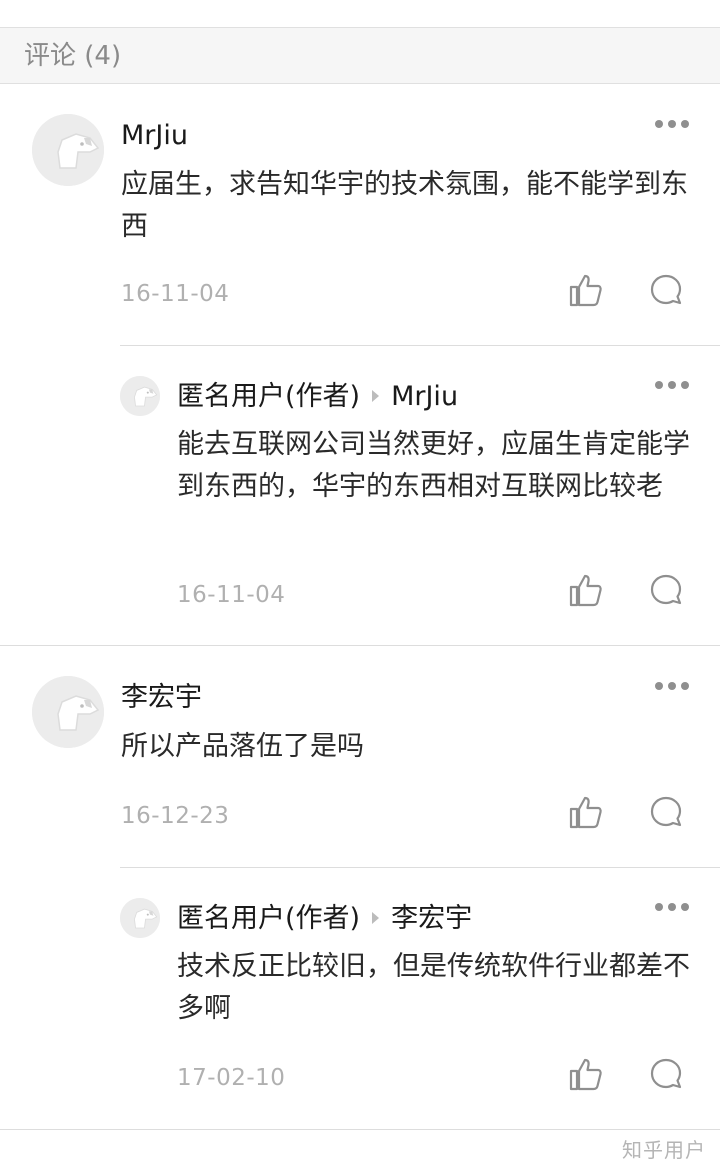 This screenshot has height=1175, width=720. Describe the element at coordinates (231, 595) in the screenshot. I see `reply-date: 16-11-04` at that location.